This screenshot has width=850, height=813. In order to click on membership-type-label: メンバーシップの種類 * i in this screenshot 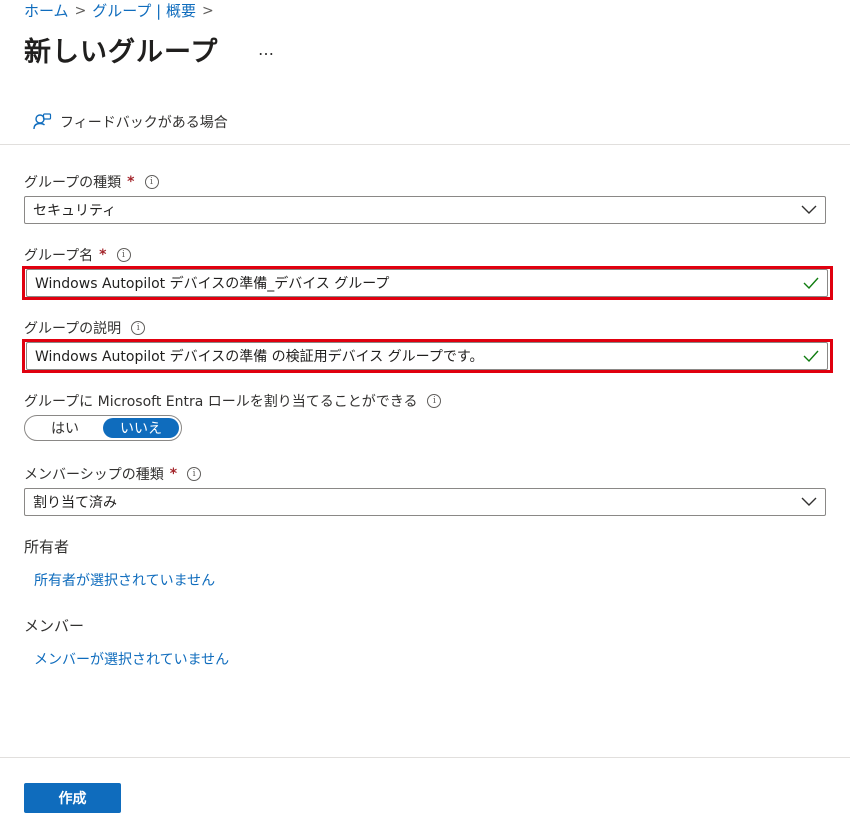, I will do `click(113, 474)`.